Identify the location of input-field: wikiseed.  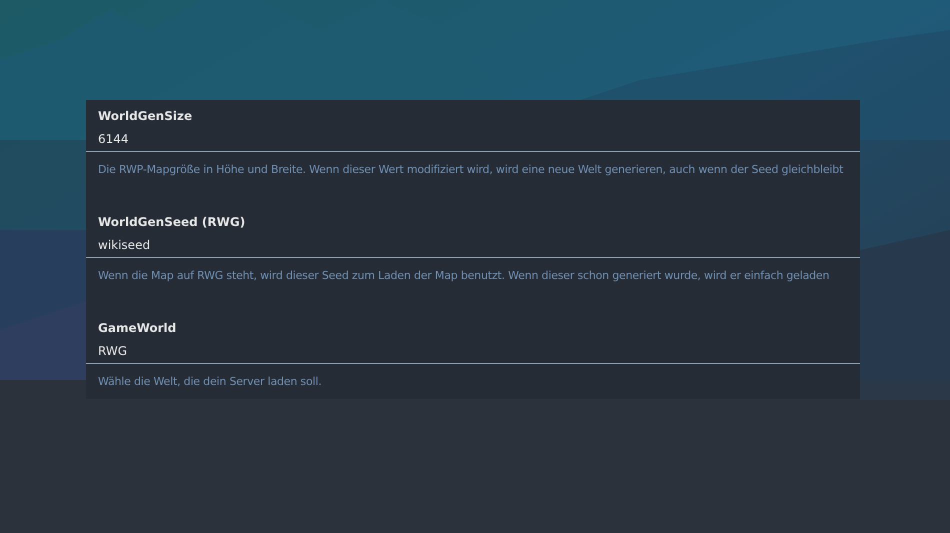
(473, 244).